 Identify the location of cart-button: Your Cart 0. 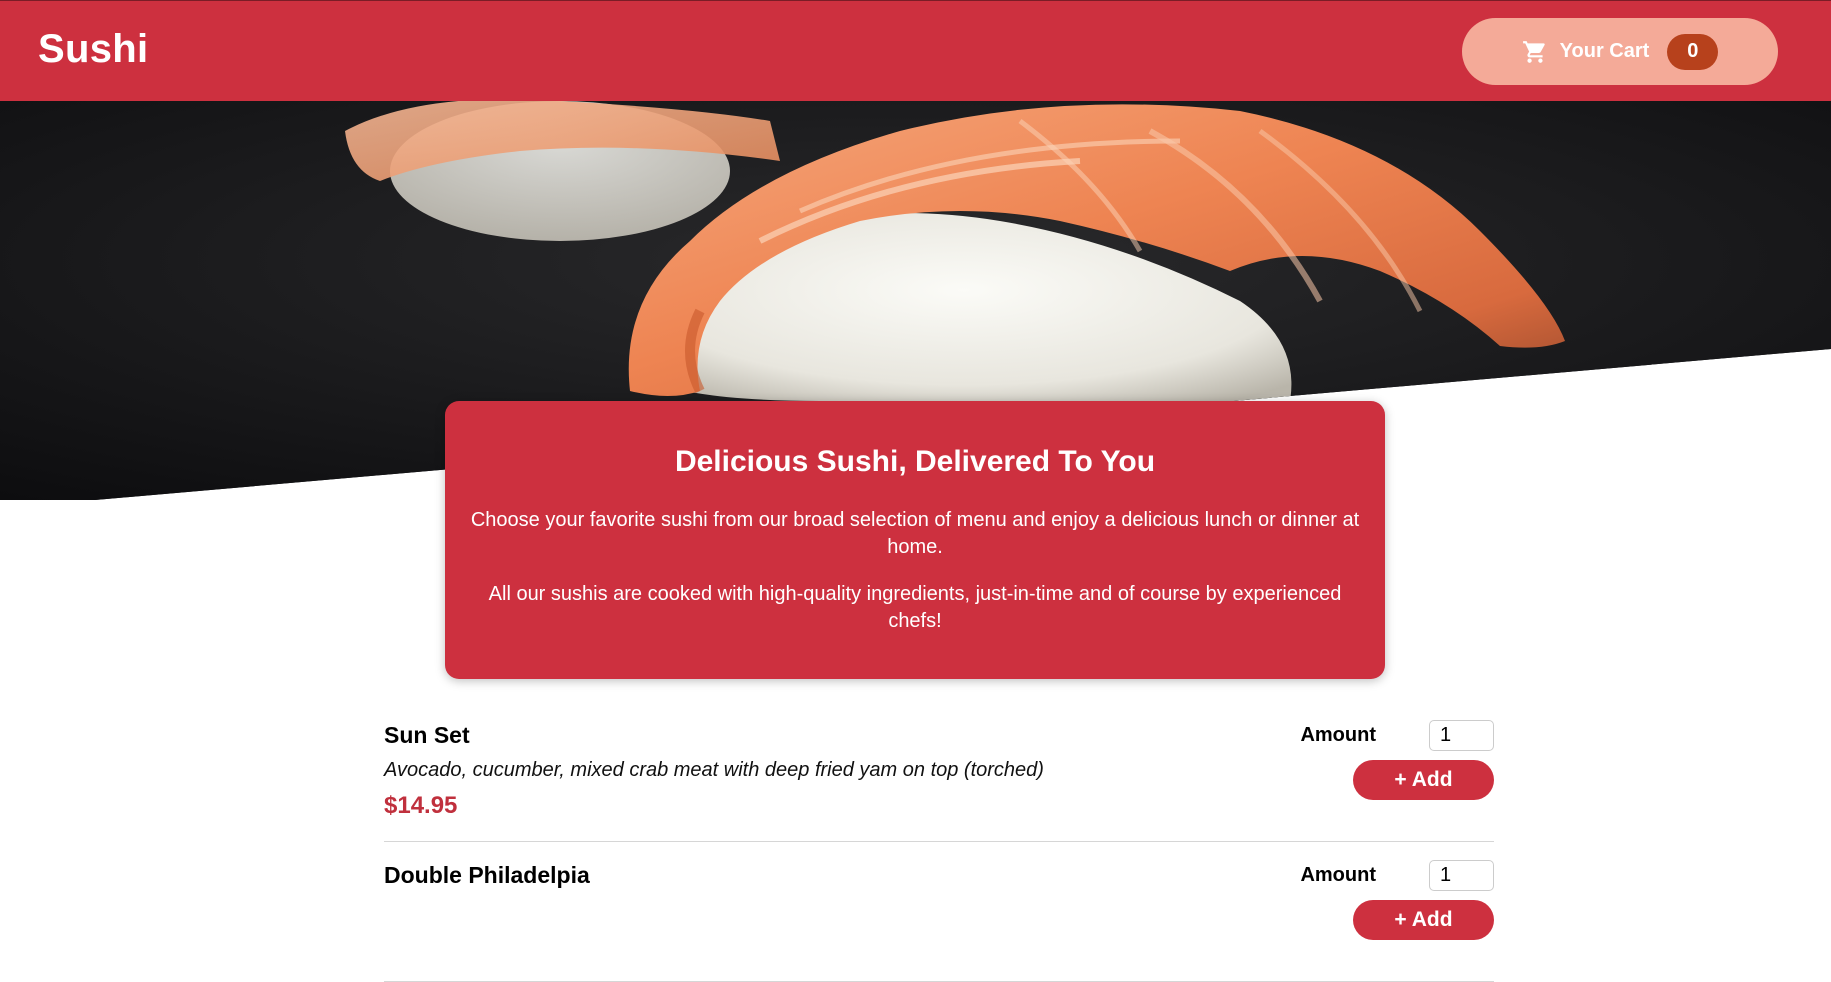
(1620, 51).